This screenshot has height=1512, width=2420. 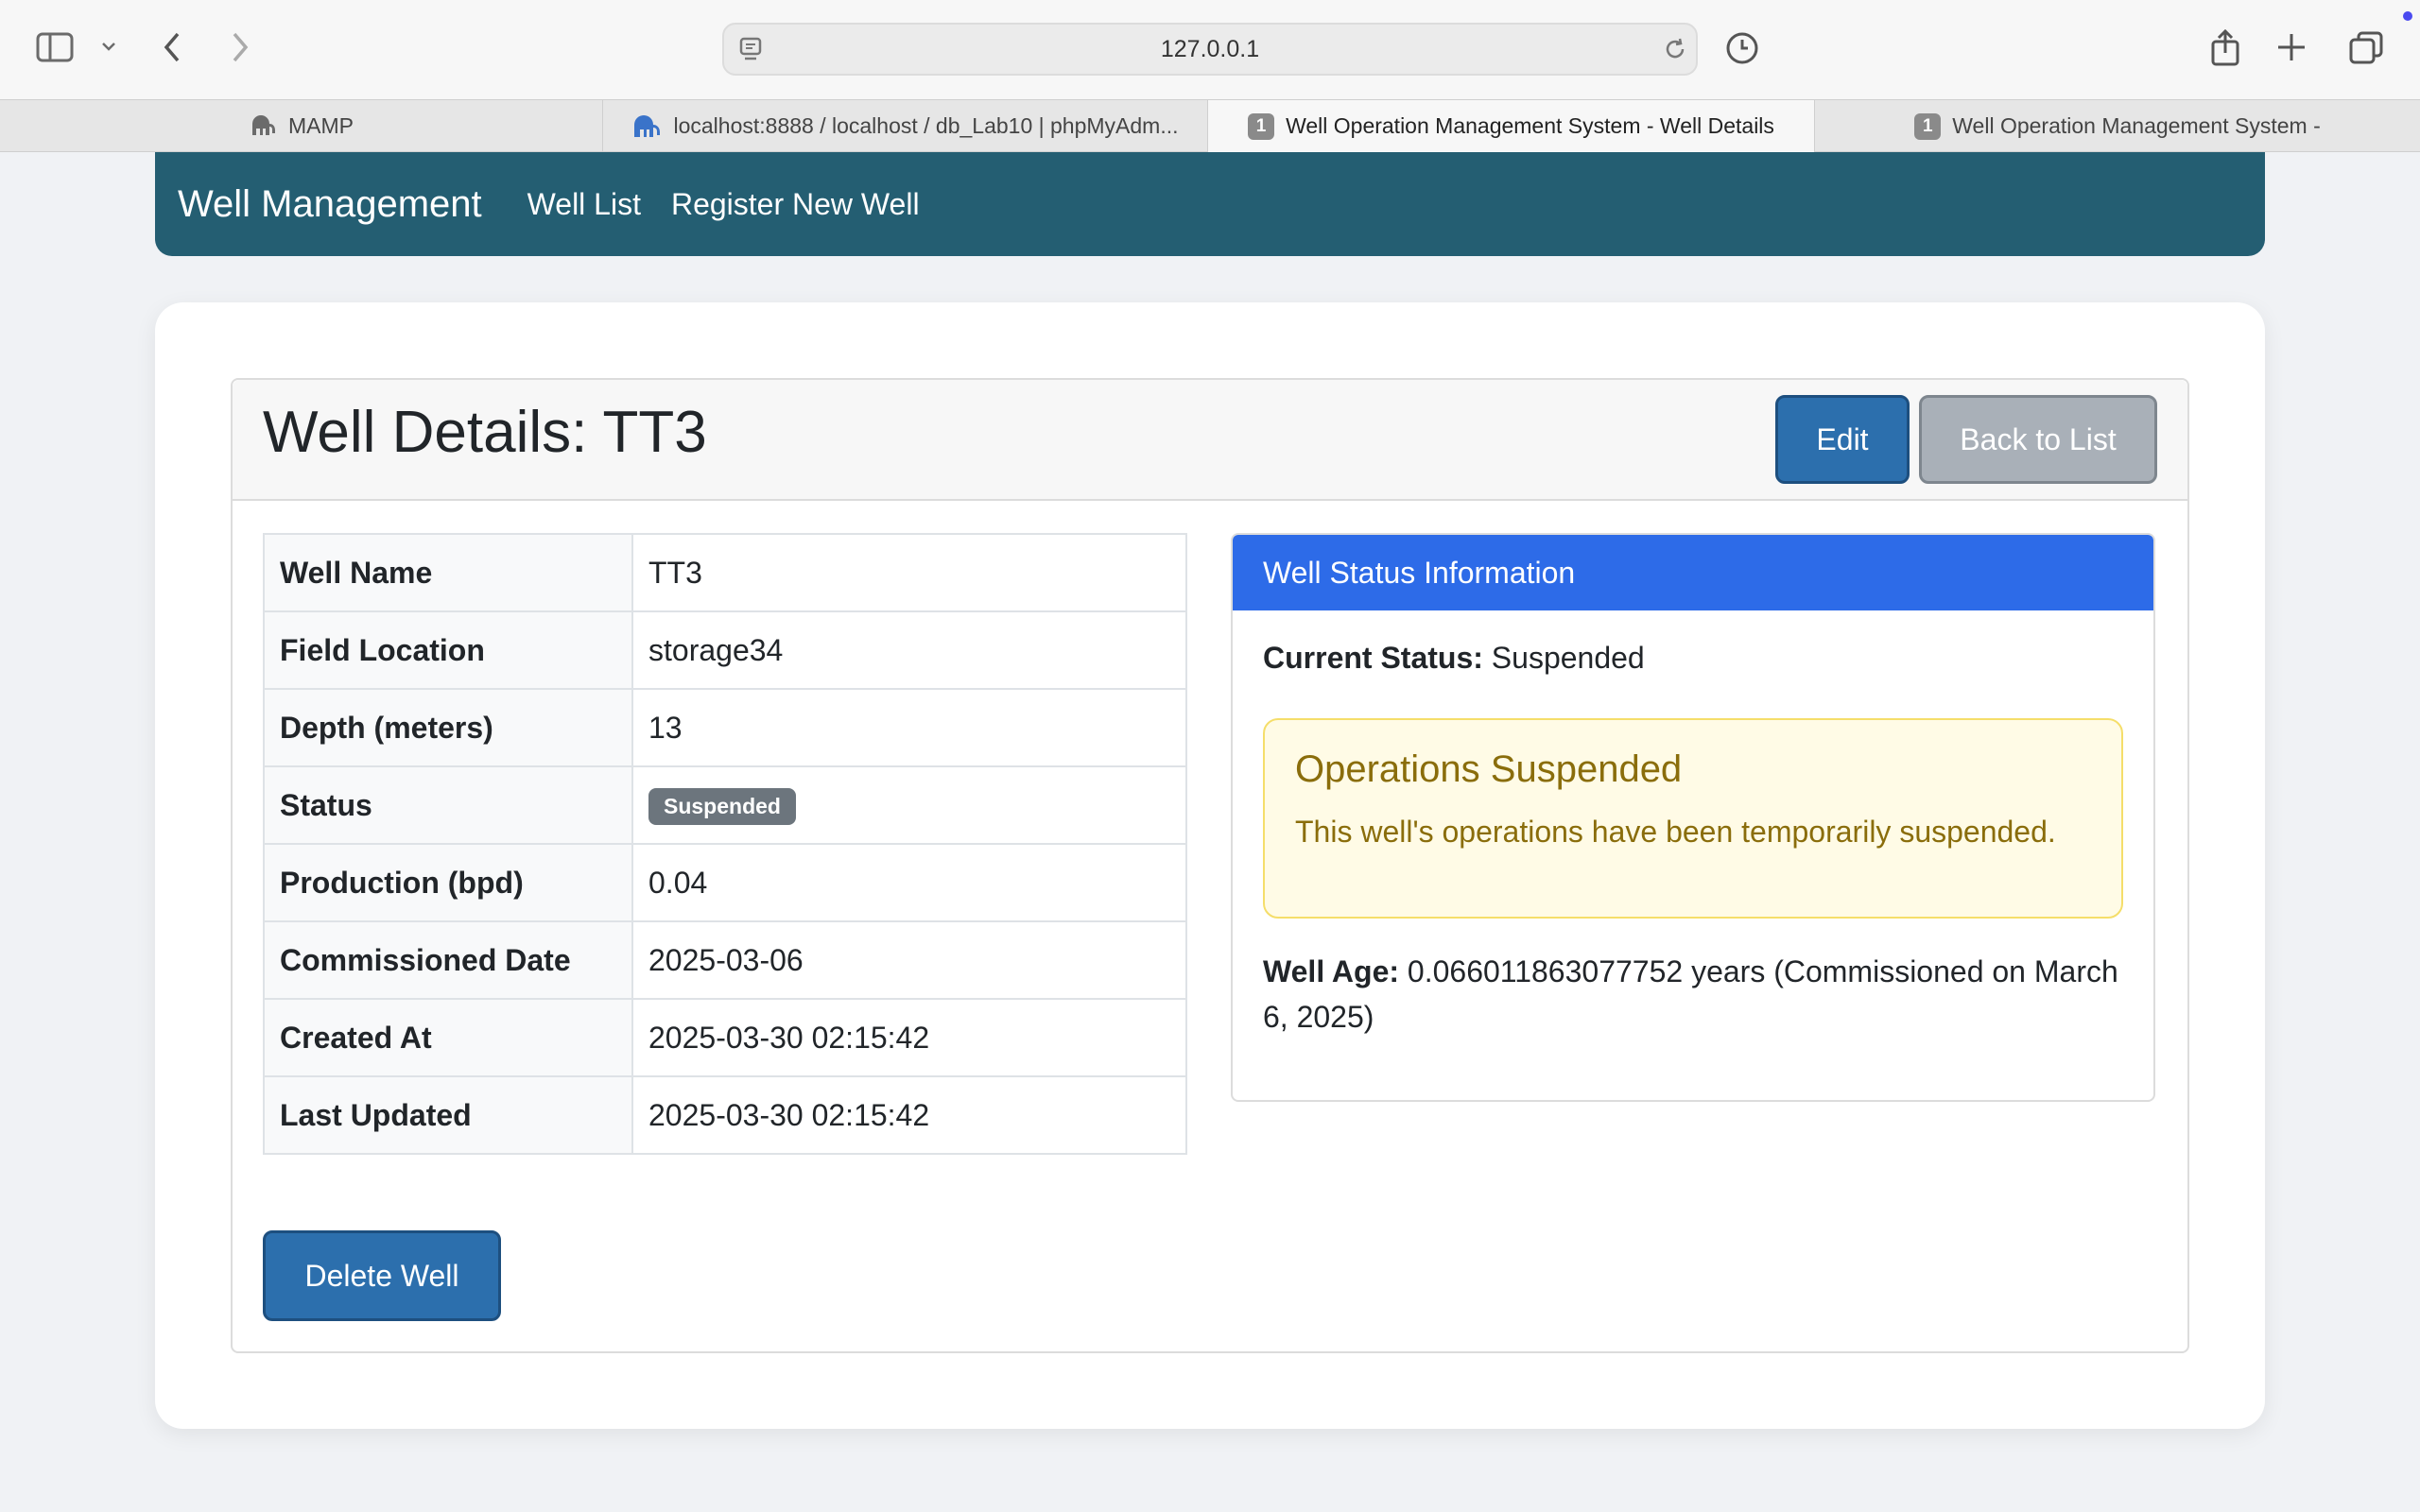 I want to click on history-clock-icon, so click(x=1742, y=48).